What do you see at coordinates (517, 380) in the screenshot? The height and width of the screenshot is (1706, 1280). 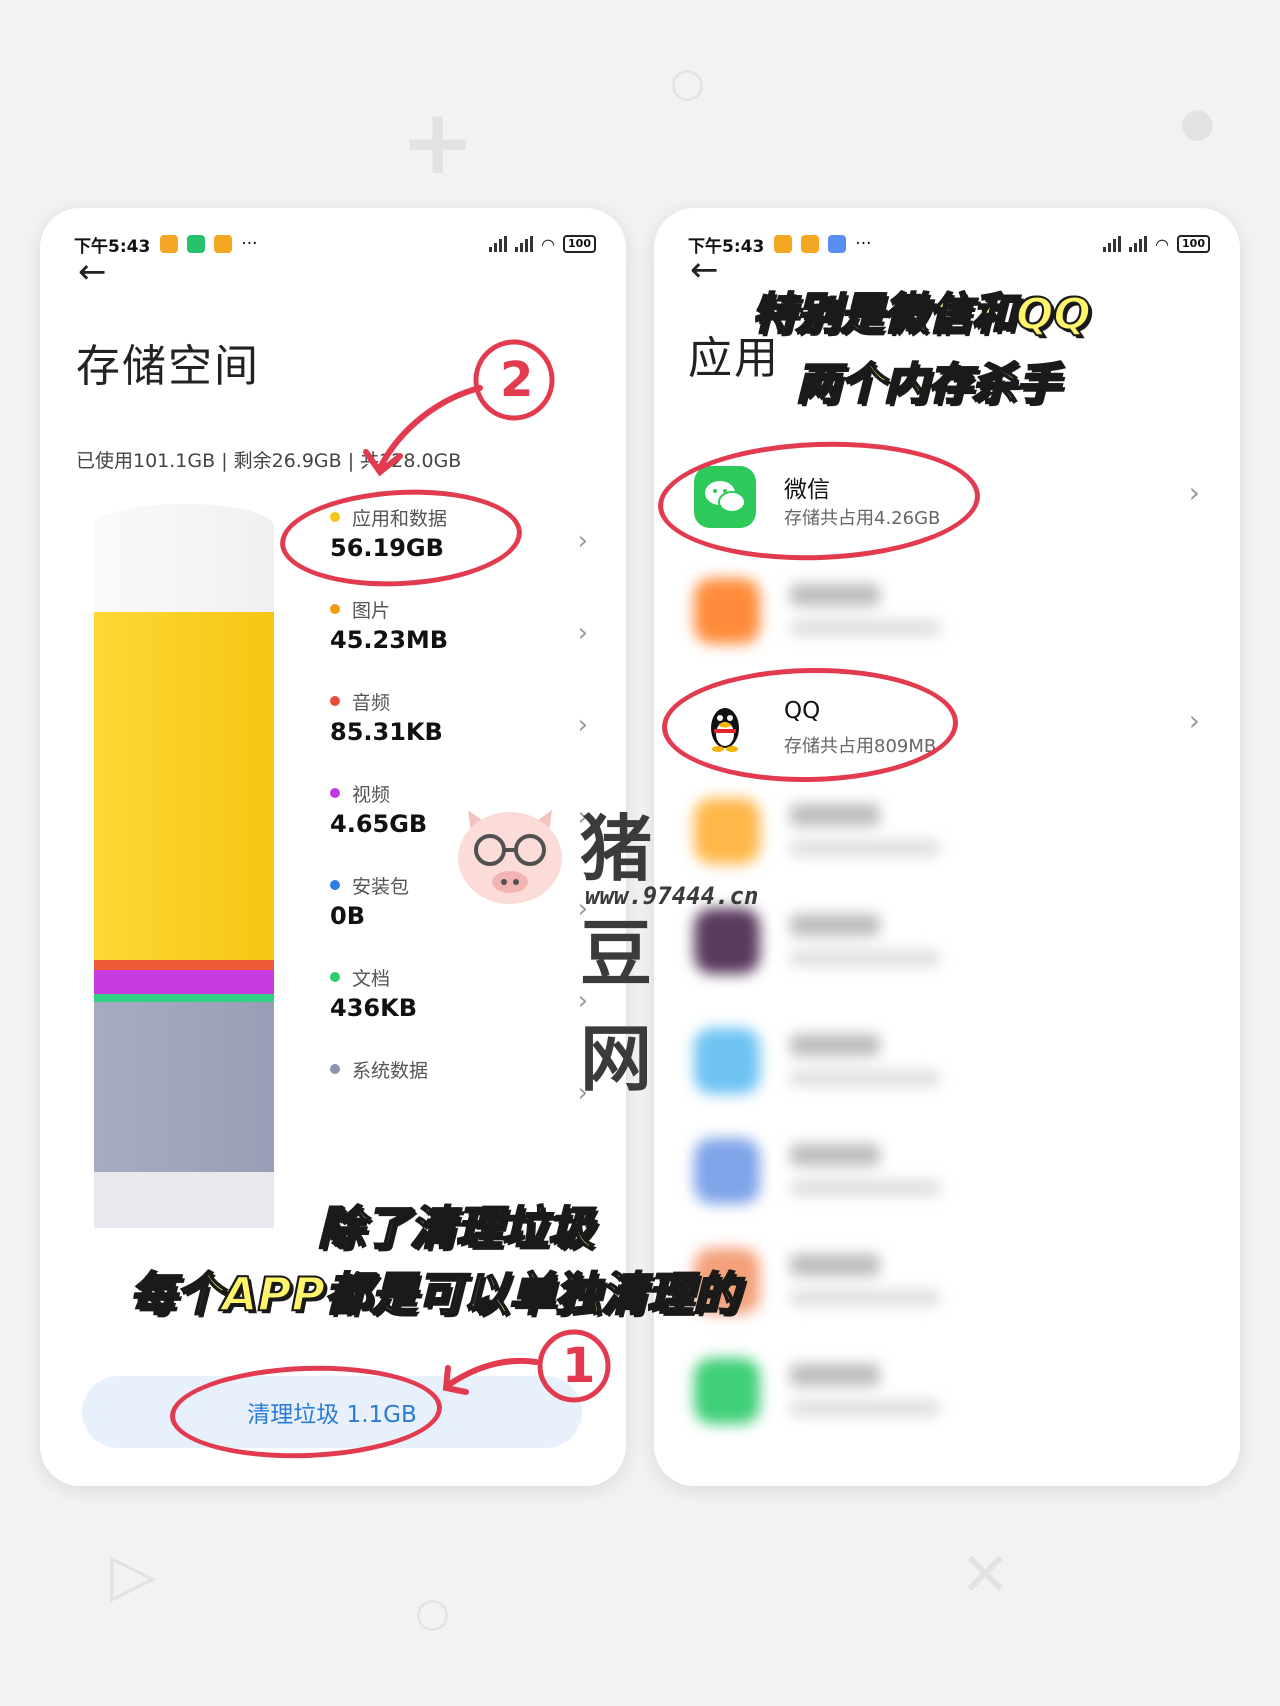 I see `annotation-number-2: 2` at bounding box center [517, 380].